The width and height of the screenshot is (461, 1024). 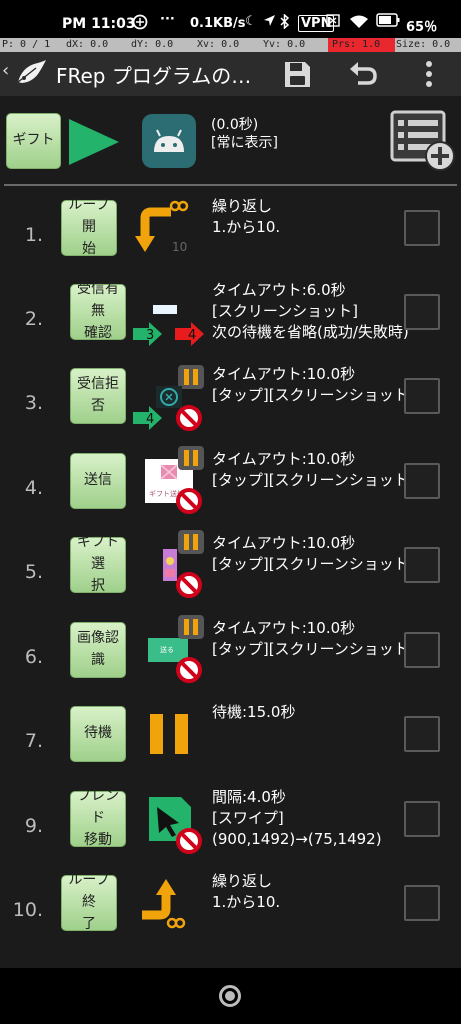 What do you see at coordinates (279, 290) in the screenshot?
I see `desc-line: タイムアウト:6.0秒` at bounding box center [279, 290].